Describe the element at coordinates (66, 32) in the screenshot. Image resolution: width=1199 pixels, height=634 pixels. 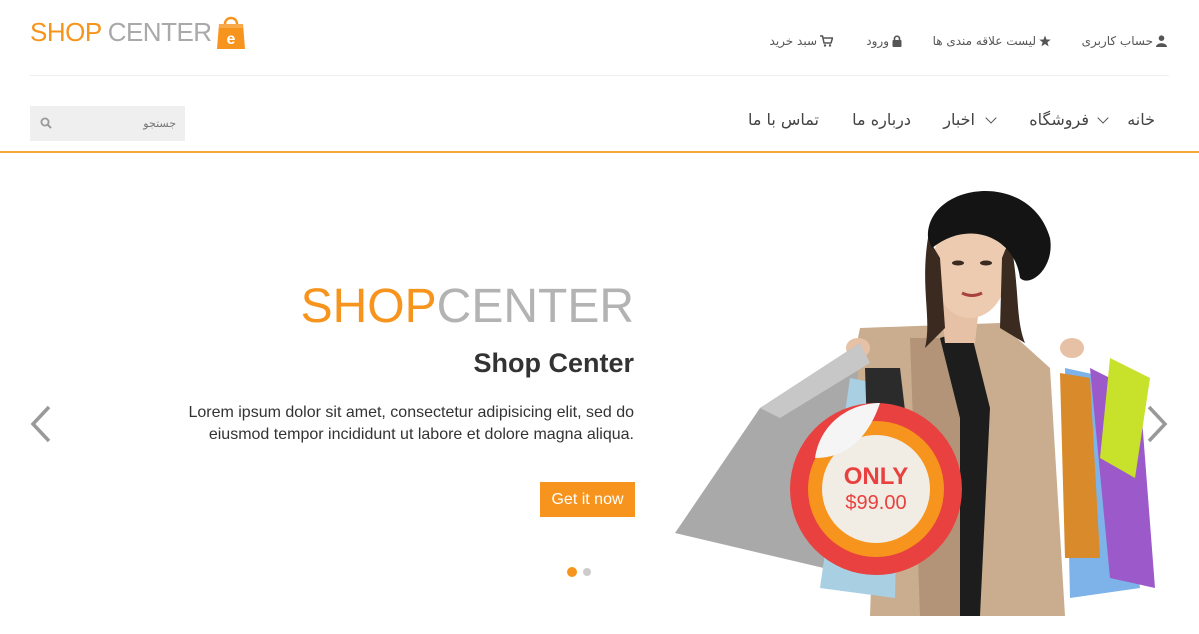
I see `logo-shop-text: SHOP` at that location.